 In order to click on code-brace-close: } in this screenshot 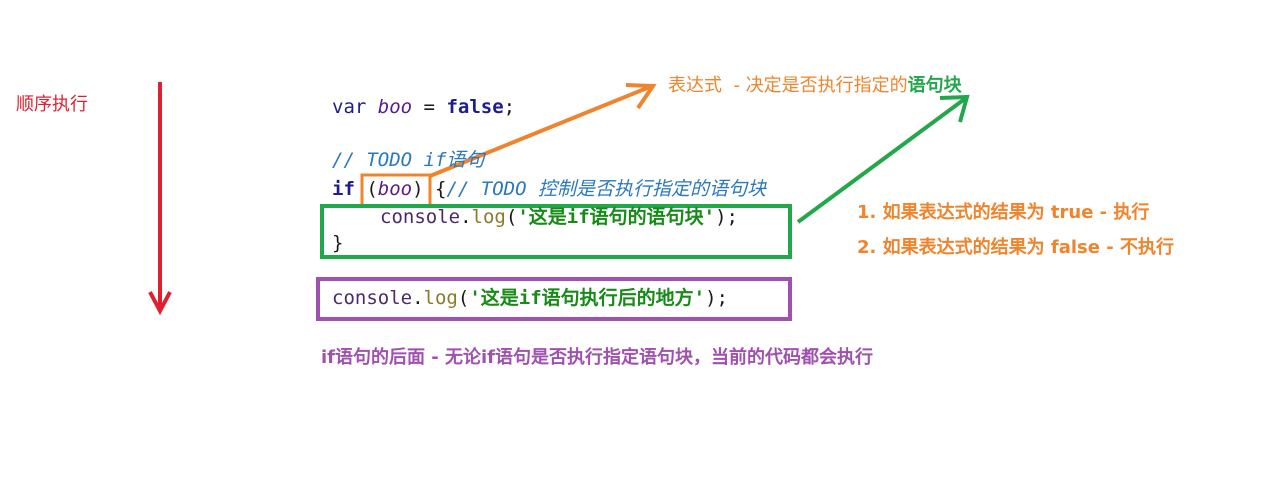, I will do `click(338, 243)`.